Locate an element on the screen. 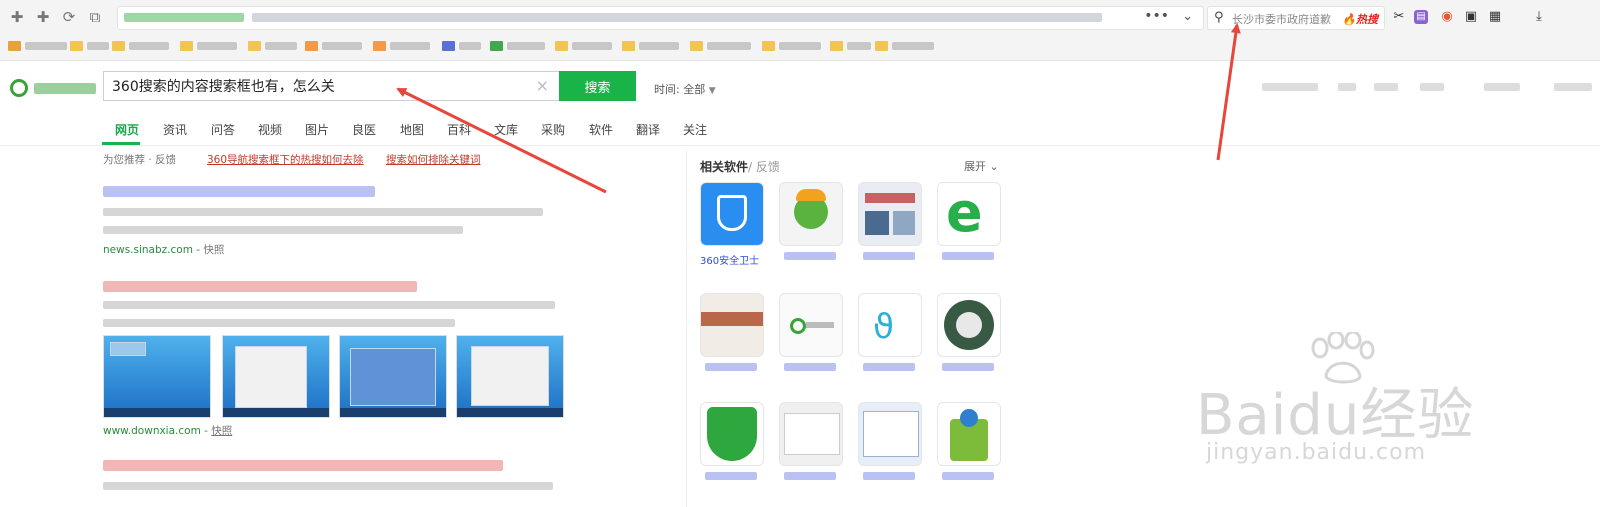 The height and width of the screenshot is (507, 1600). search-header: × 搜索 时间: 全部 ▼ is located at coordinates (800, 87).